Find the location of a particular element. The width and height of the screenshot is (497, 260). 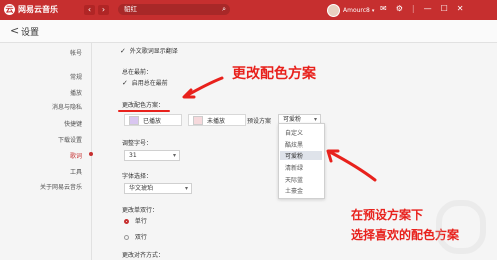

annotation-preset-line1: 在预设方案下 is located at coordinates (387, 215).